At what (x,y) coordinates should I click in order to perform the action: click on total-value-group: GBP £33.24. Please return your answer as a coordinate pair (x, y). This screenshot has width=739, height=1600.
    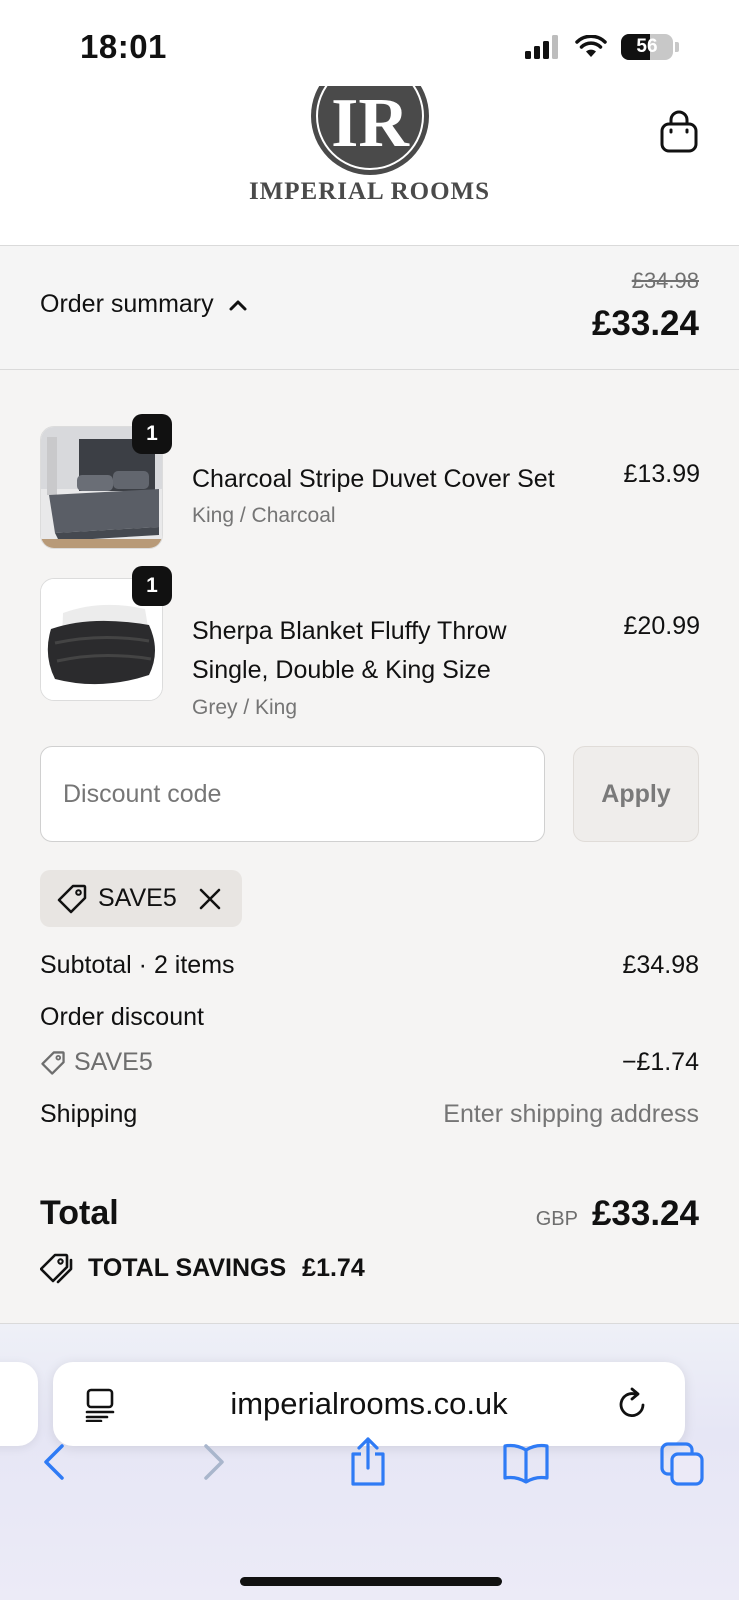
    Looking at the image, I should click on (617, 1214).